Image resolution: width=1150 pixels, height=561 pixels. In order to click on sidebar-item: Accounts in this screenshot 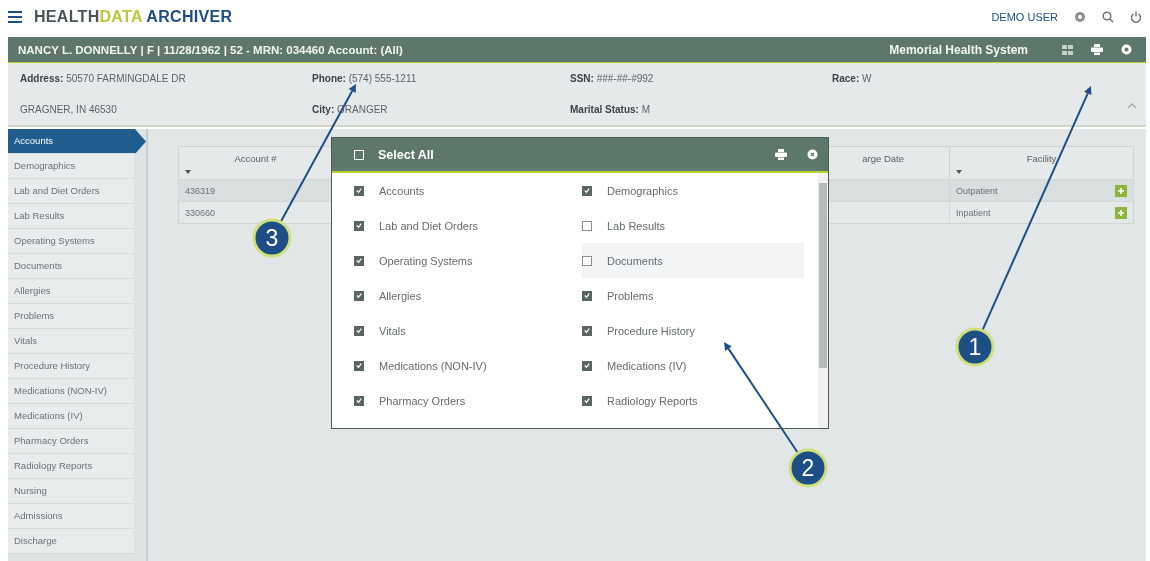, I will do `click(77, 141)`.